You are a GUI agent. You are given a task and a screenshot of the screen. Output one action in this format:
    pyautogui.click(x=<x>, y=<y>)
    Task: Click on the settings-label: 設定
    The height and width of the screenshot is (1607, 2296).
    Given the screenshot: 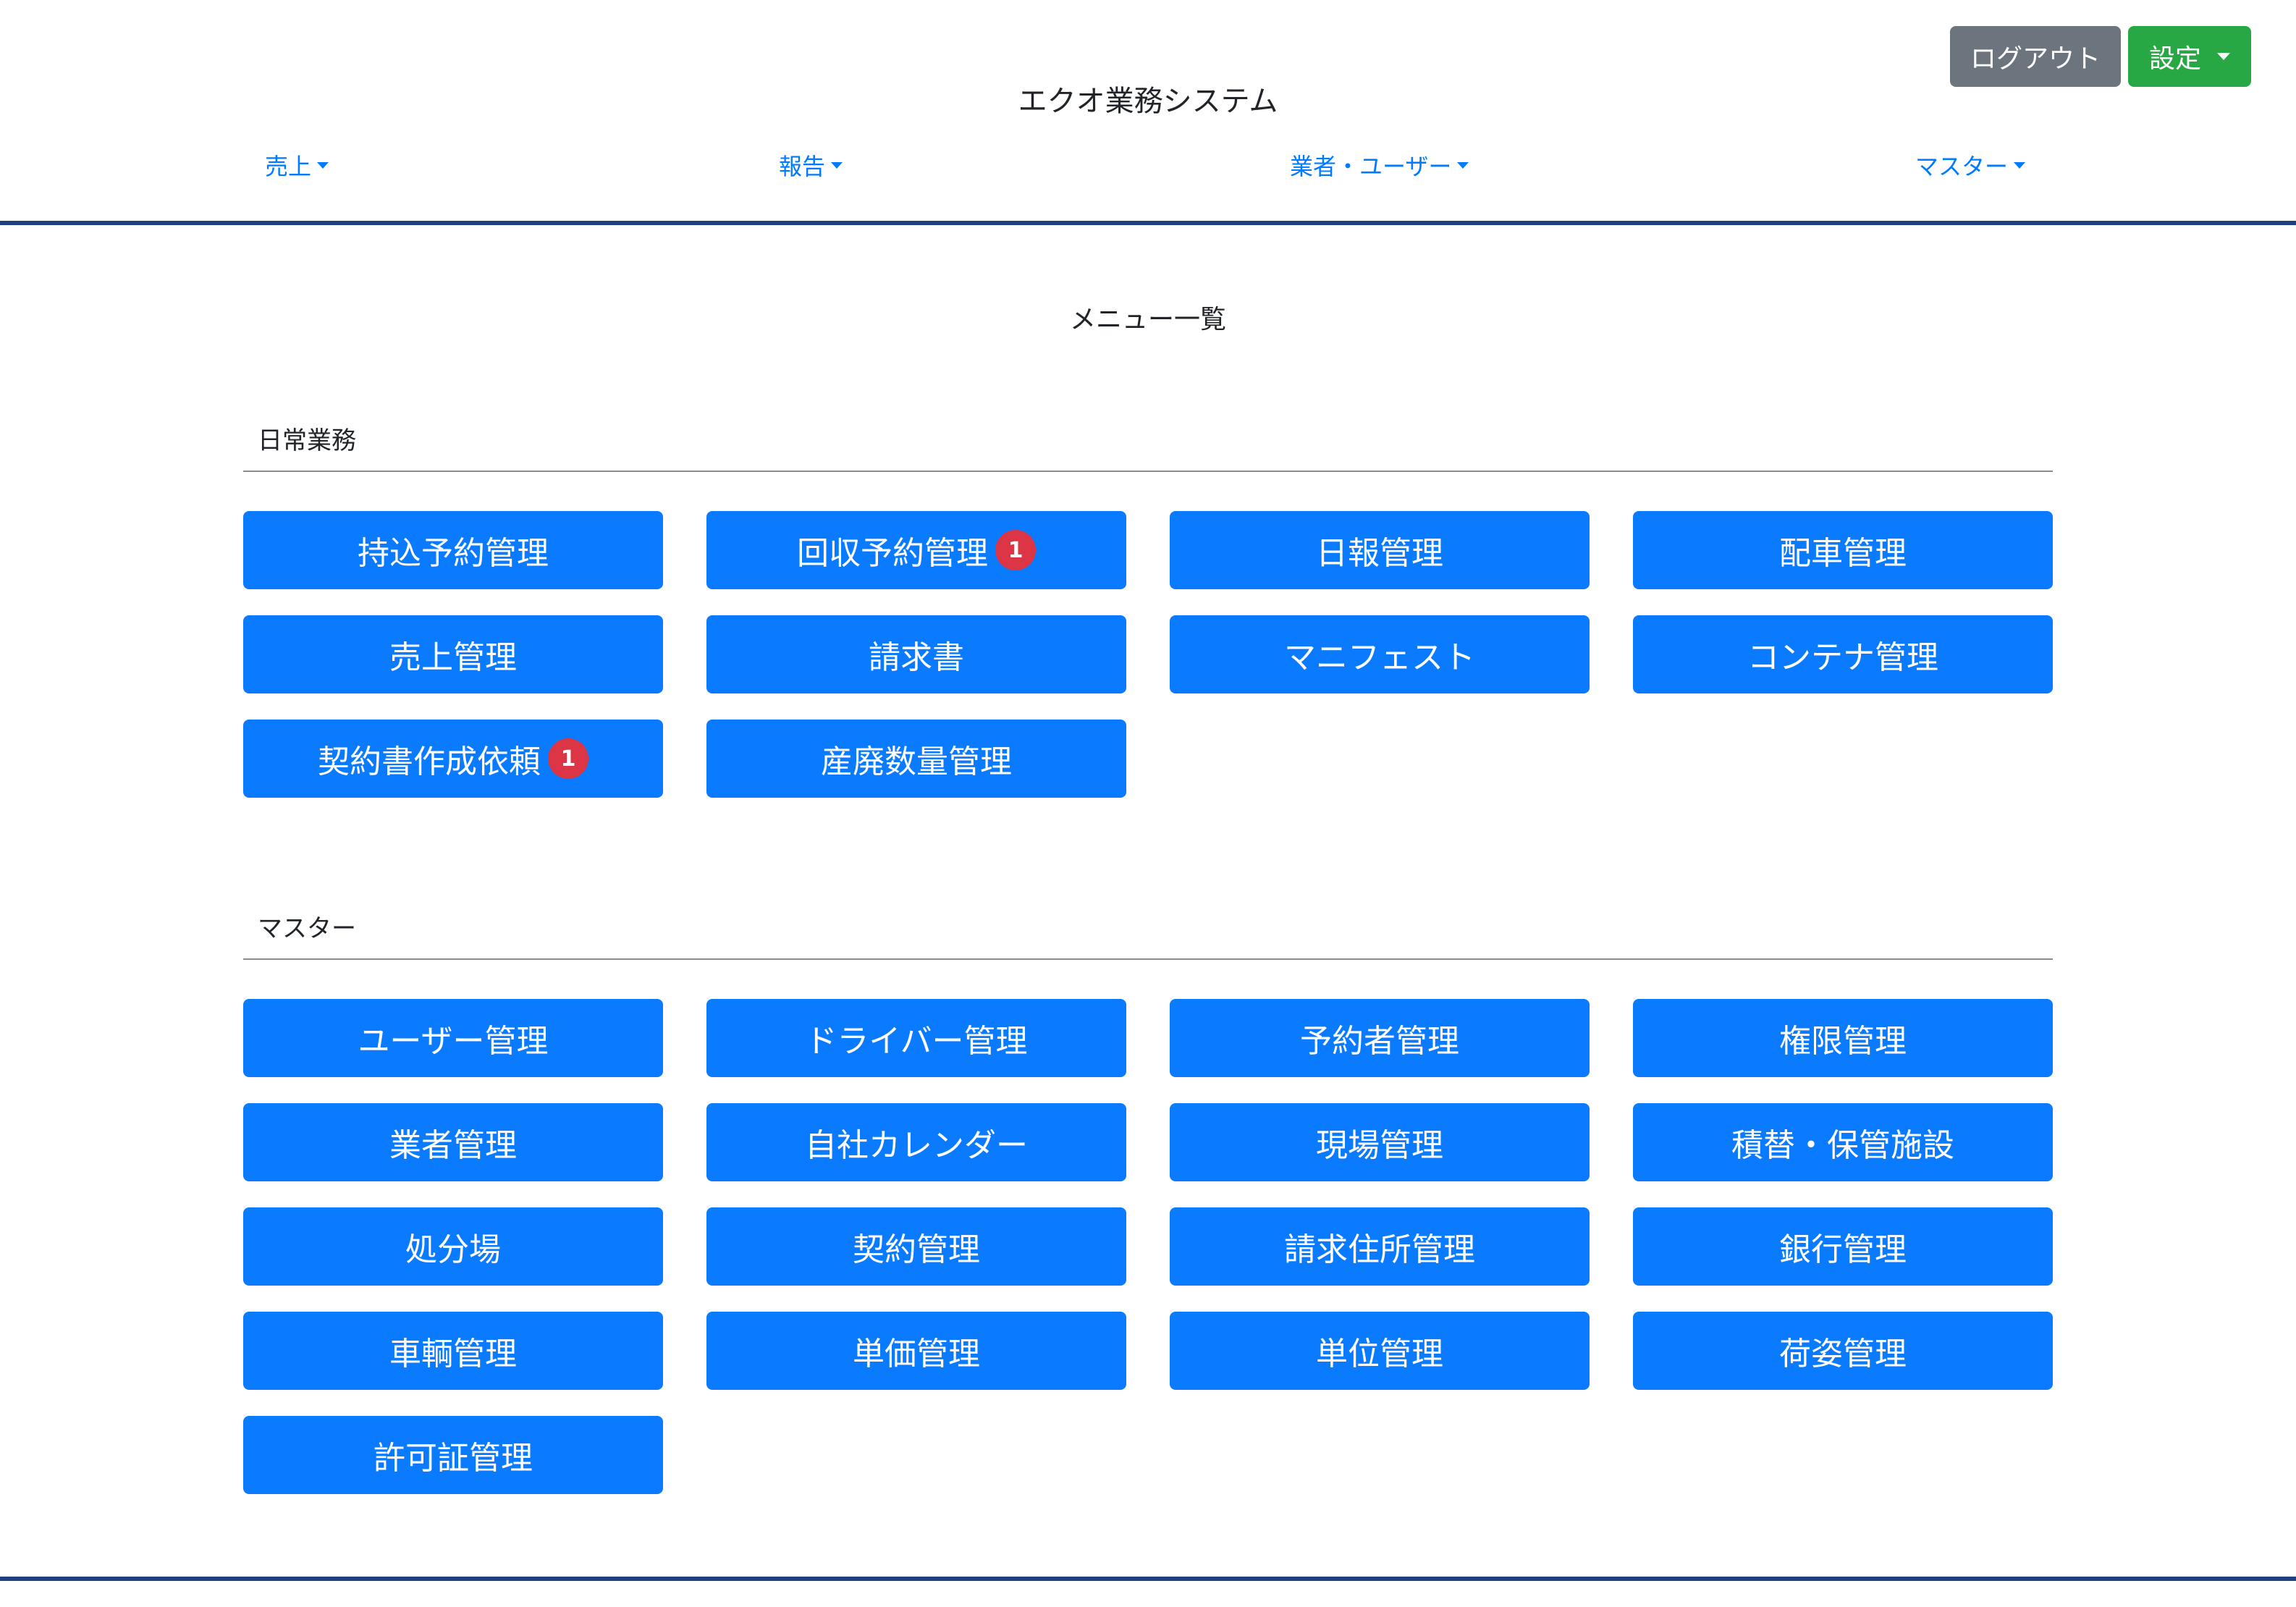 What is the action you would take?
    pyautogui.click(x=2174, y=59)
    